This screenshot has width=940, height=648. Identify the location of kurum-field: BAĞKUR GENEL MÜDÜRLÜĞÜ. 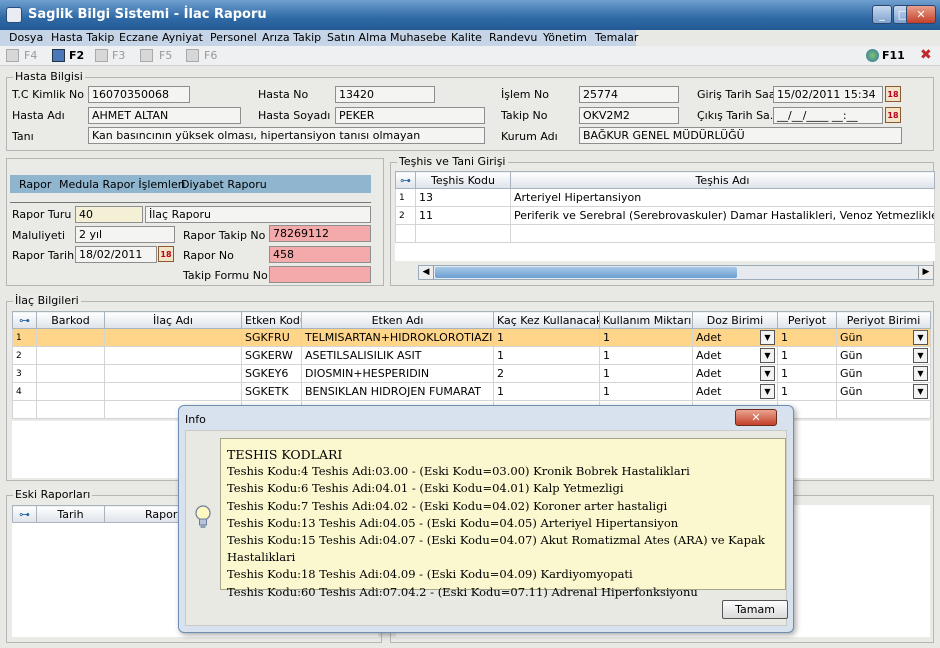
(740, 135).